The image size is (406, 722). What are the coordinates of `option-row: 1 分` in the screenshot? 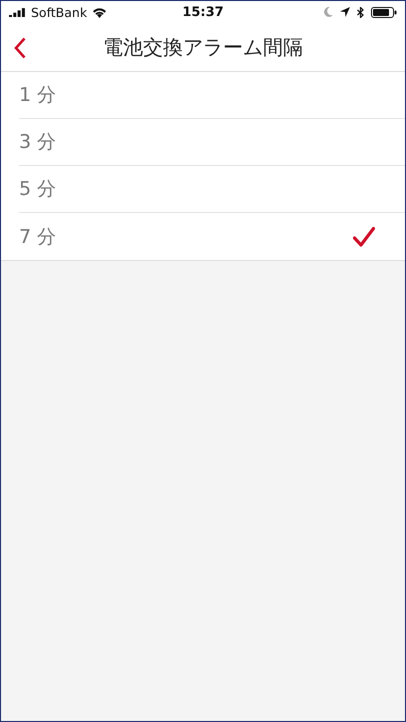 It's located at (212, 95).